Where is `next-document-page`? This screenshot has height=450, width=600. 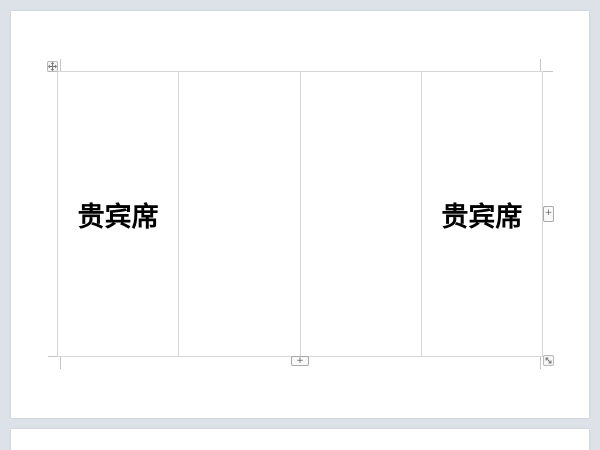
next-document-page is located at coordinates (300, 439).